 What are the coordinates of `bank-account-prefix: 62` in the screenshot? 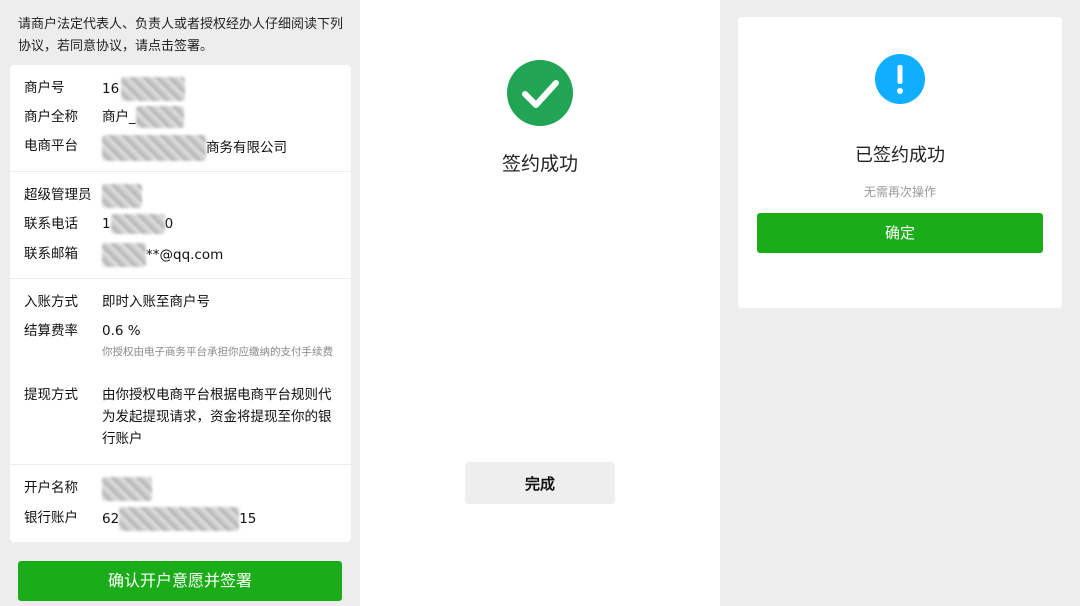 It's located at (111, 519).